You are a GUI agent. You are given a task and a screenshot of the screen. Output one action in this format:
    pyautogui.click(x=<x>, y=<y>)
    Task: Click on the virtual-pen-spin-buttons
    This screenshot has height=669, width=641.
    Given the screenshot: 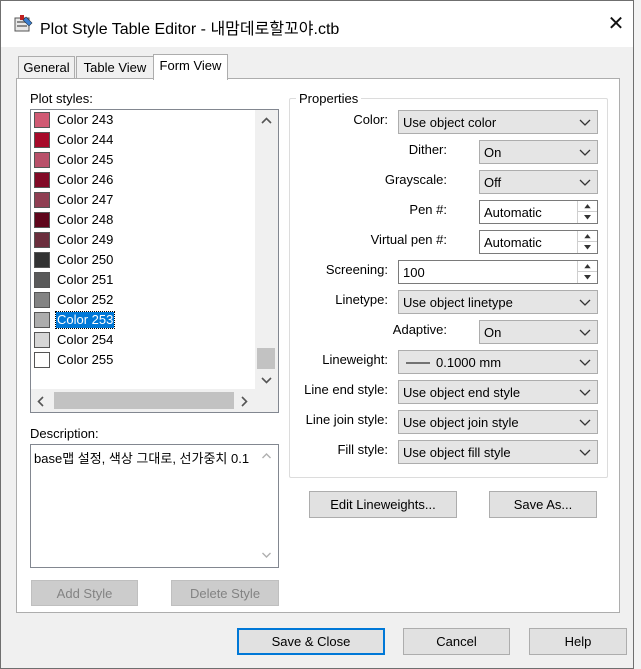 What is the action you would take?
    pyautogui.click(x=587, y=242)
    